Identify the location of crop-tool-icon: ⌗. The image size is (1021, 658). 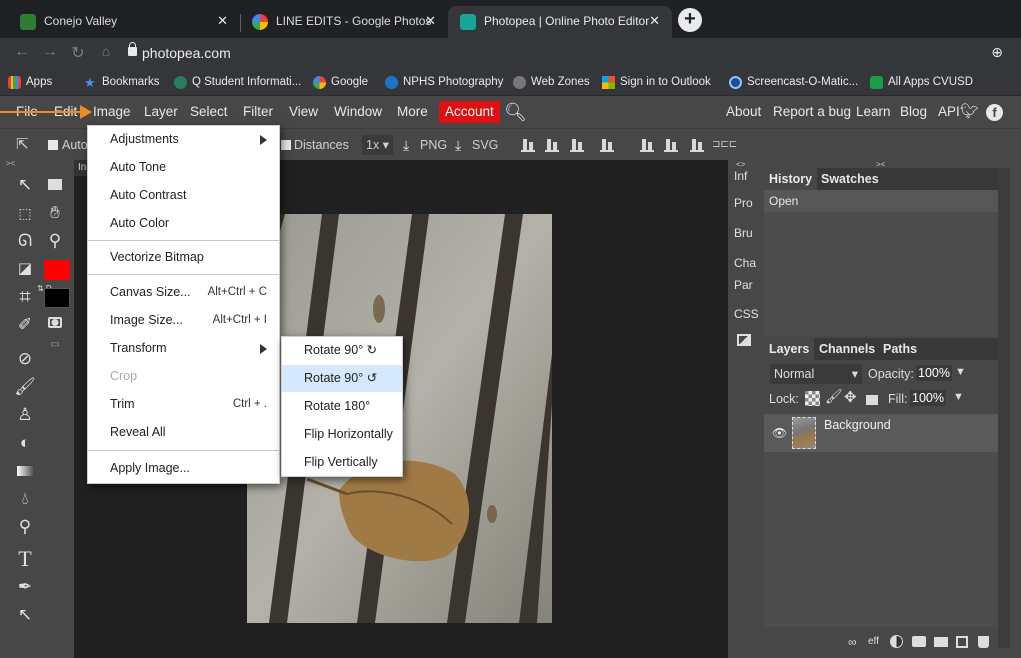
(25, 297).